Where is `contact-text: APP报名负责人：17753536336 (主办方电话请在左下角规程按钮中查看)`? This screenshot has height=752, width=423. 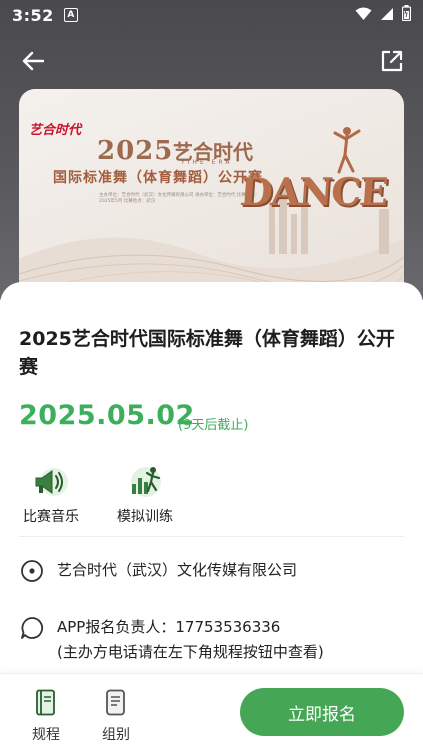 contact-text: APP报名负责人：17753536336 (主办方电话请在左下角规程按钮中查看) is located at coordinates (190, 640).